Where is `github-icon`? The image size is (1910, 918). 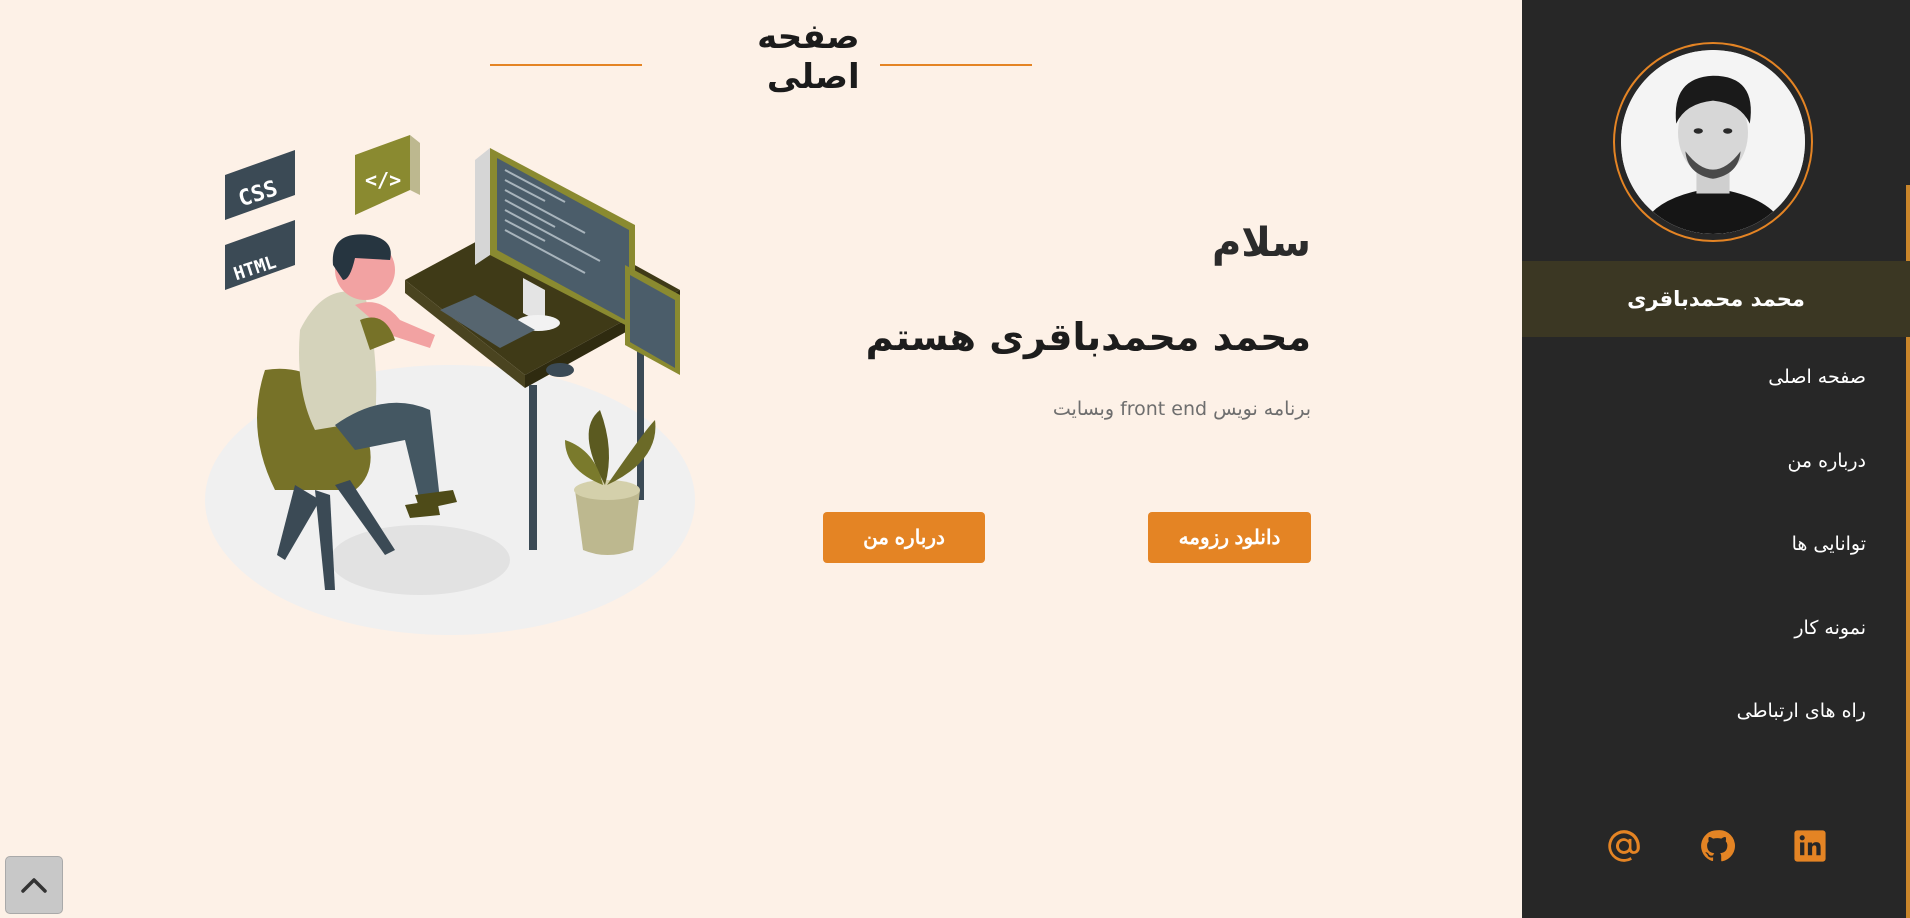
github-icon is located at coordinates (1718, 846).